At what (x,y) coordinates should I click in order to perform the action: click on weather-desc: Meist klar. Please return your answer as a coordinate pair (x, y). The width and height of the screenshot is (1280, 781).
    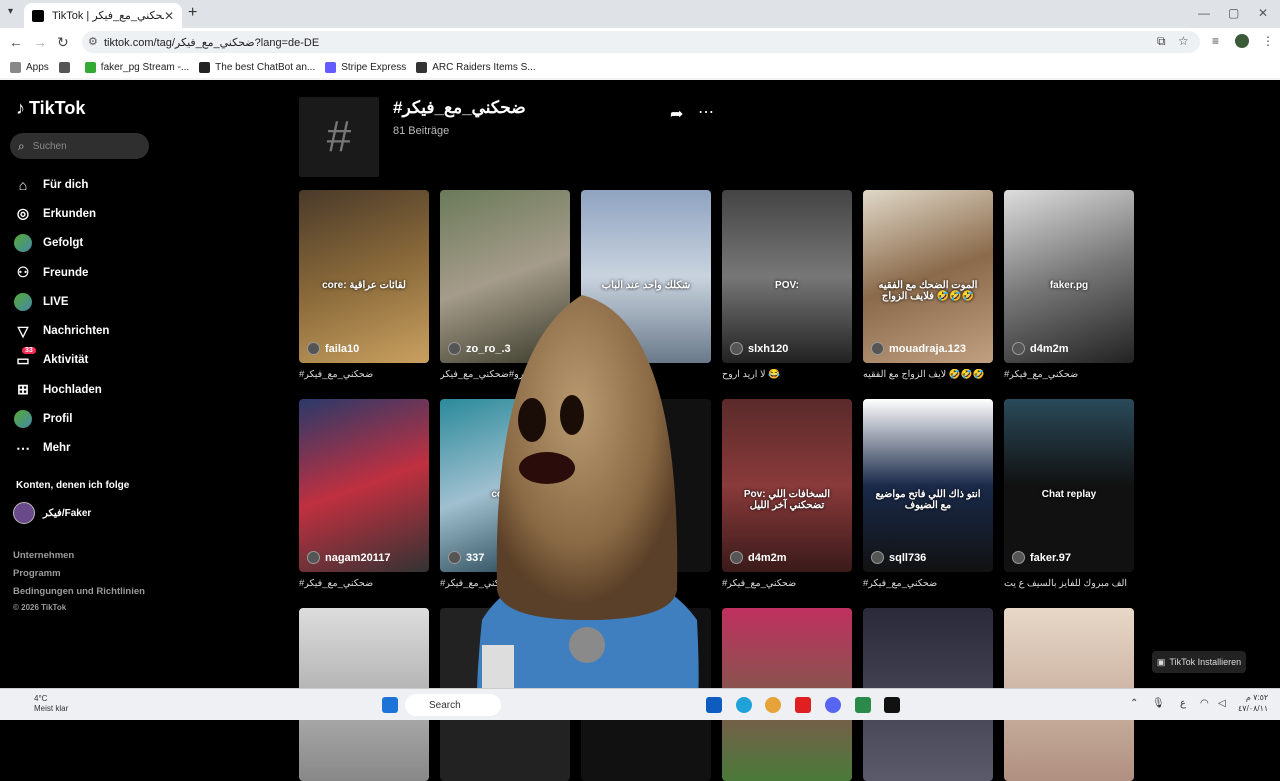
    Looking at the image, I should click on (51, 708).